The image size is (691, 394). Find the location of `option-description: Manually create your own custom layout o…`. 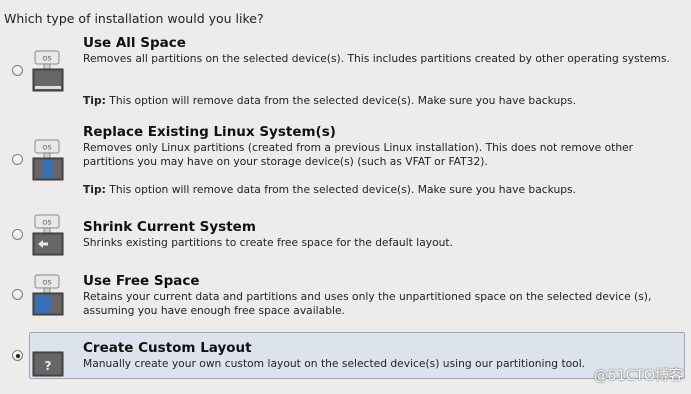

option-description: Manually create your own custom layout o… is located at coordinates (334, 363).